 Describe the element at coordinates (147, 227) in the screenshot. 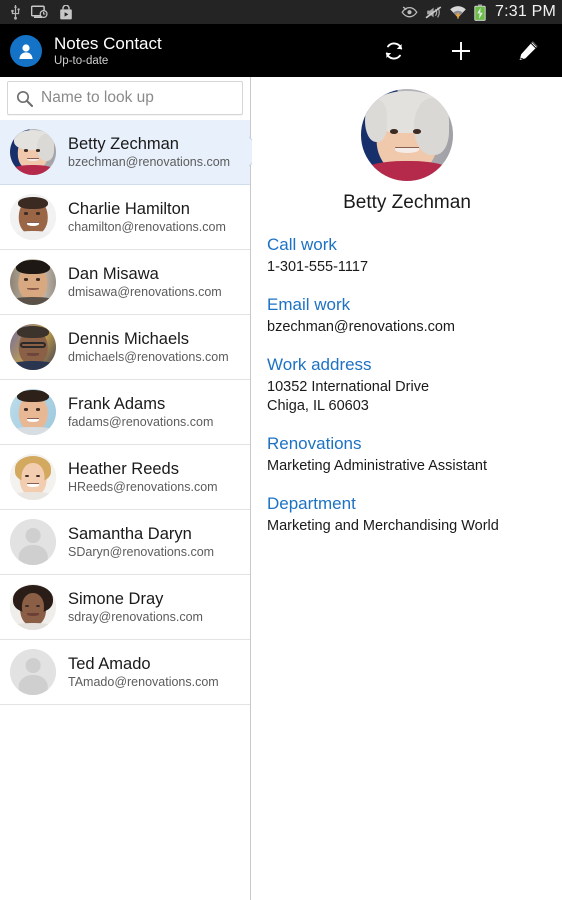

I see `contact-list-item-email: chamilton@renovations.com` at that location.